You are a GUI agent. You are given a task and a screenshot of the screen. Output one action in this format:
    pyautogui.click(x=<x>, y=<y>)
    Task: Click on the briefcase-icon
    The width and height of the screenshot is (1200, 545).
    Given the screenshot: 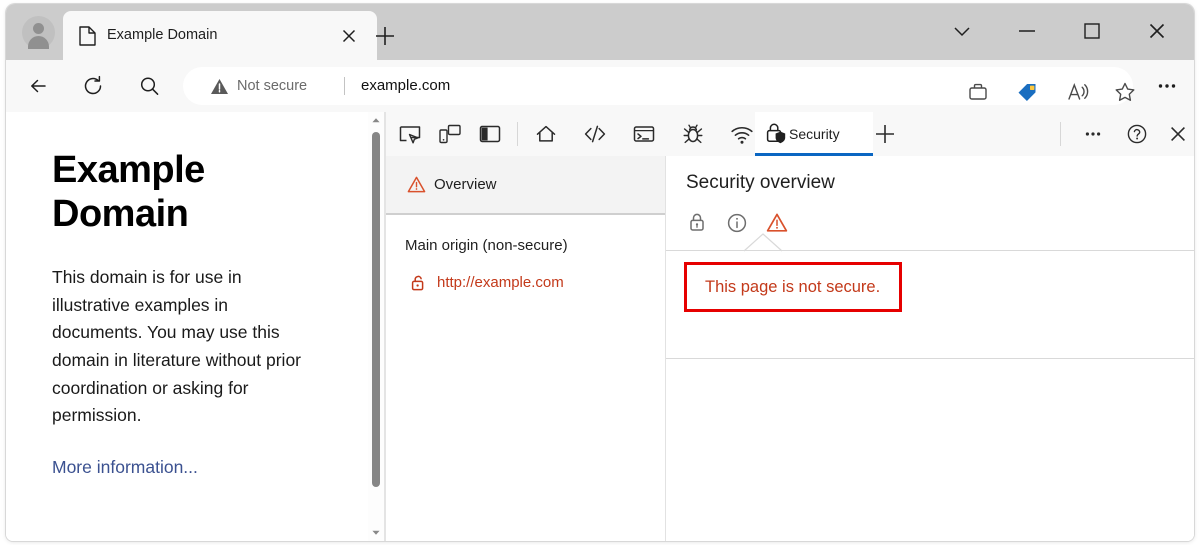 What is the action you would take?
    pyautogui.click(x=978, y=92)
    